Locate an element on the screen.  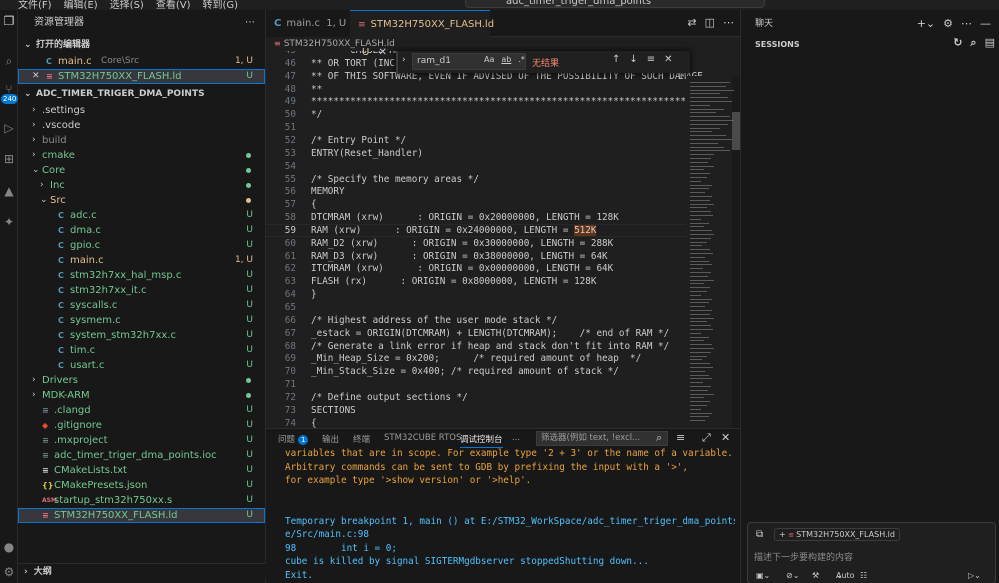
open-editor-item: ✕ ≡ STM32H750XX_FLASH.ld U is located at coordinates (141, 76).